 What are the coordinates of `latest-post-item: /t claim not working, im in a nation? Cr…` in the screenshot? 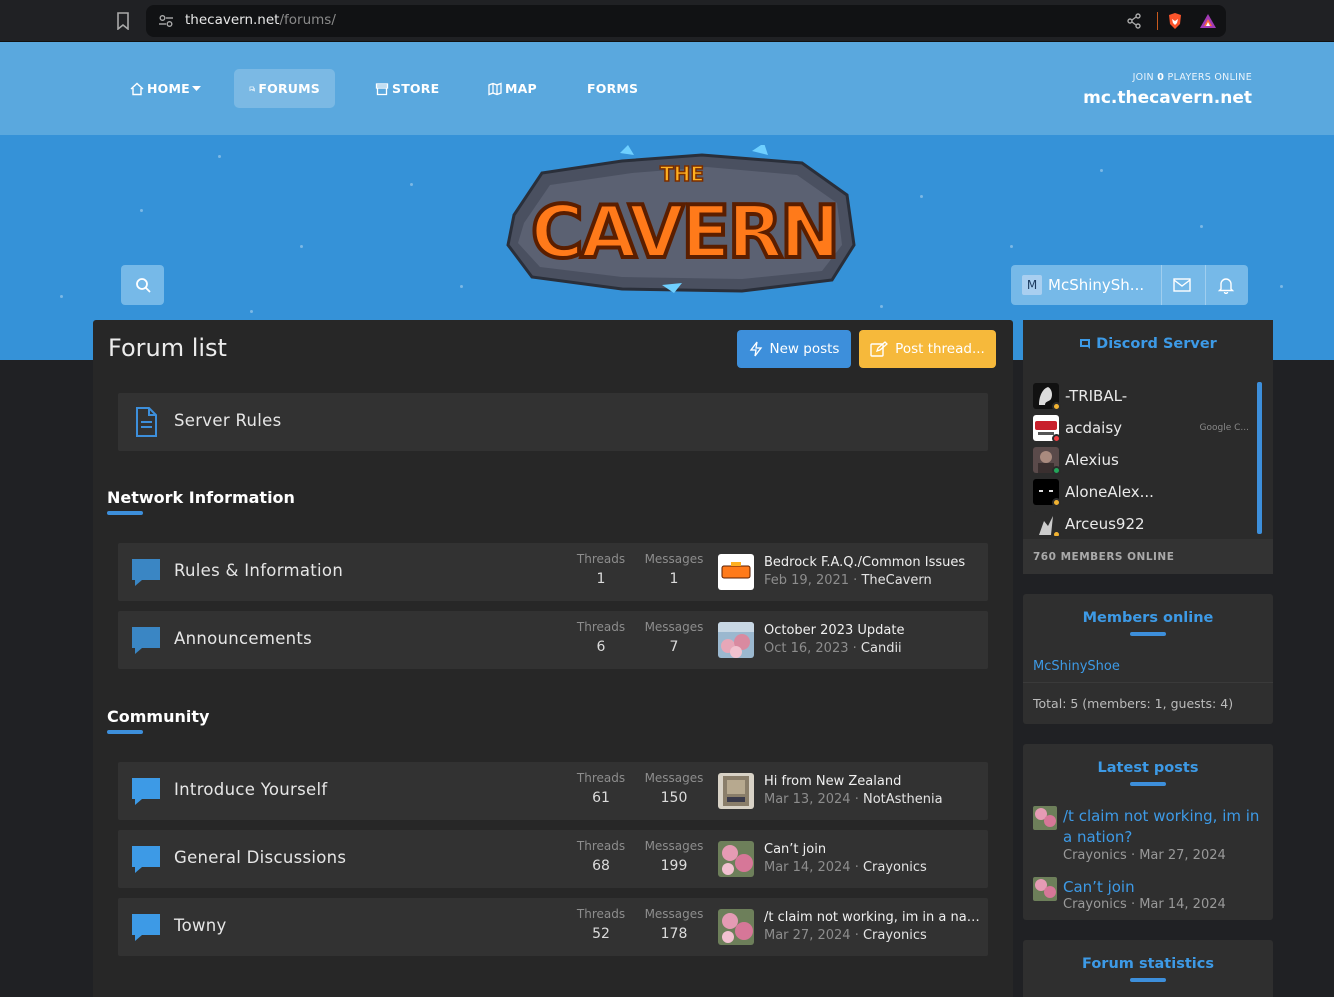 It's located at (1149, 835).